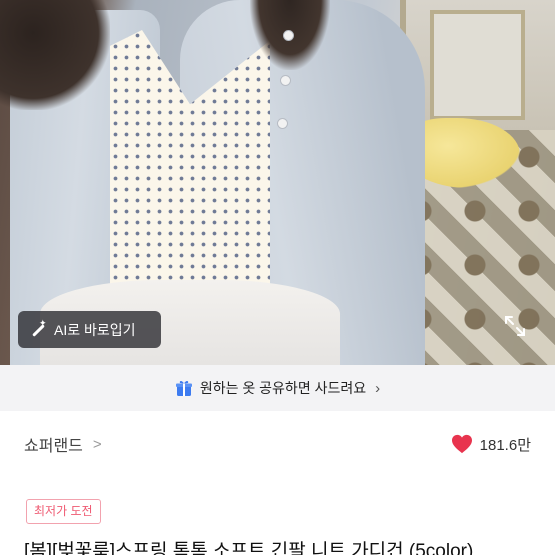 The image size is (555, 555). Describe the element at coordinates (38, 328) in the screenshot. I see `magic-wand-icon` at that location.